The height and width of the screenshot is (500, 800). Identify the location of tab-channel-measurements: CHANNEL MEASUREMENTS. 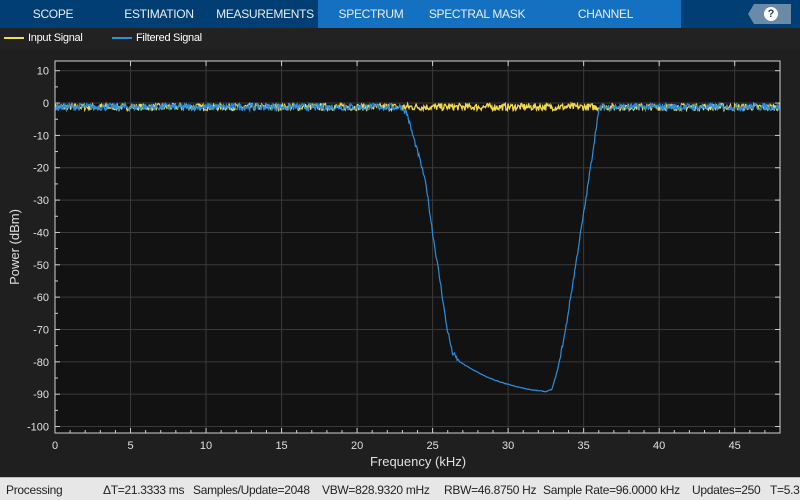
(605, 25).